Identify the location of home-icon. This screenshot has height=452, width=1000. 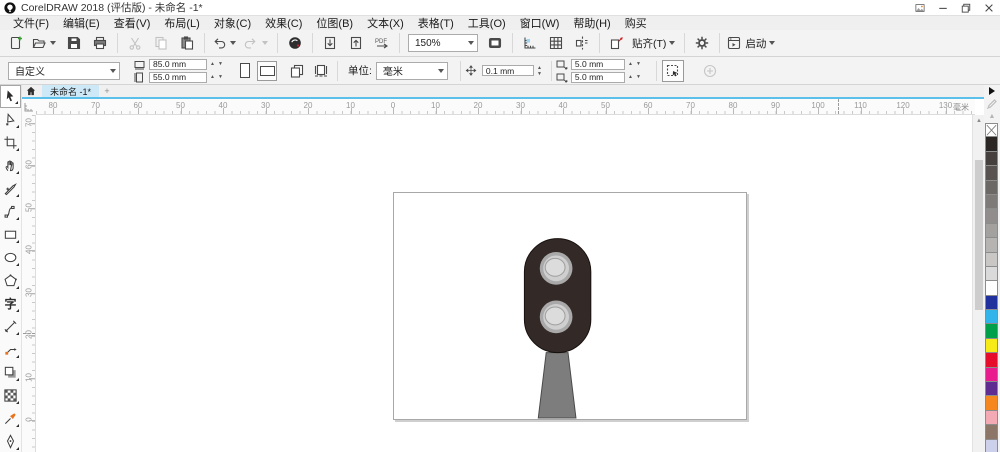
(31, 91).